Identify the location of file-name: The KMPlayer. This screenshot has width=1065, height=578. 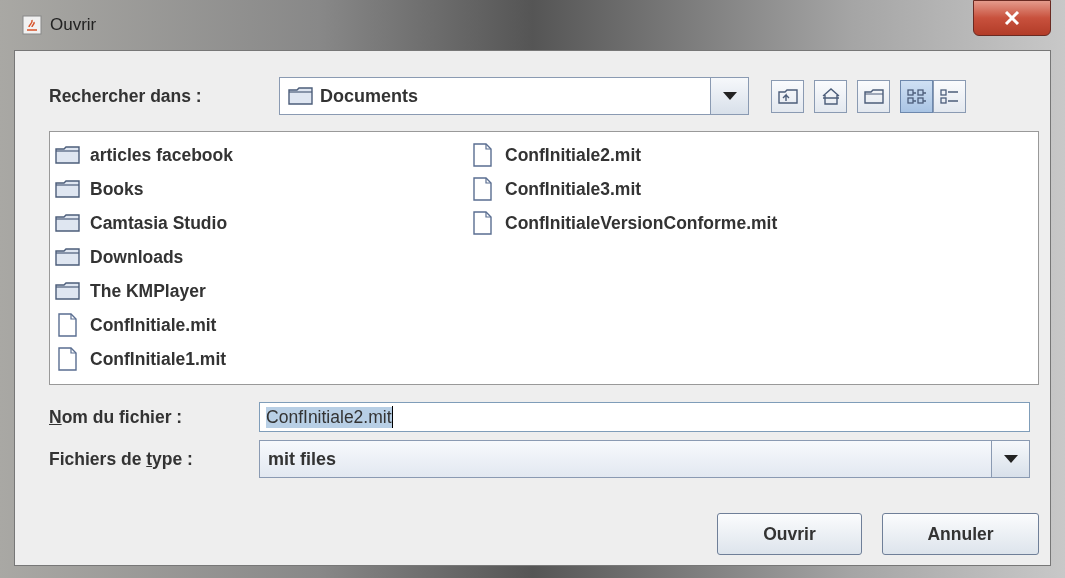
(148, 291).